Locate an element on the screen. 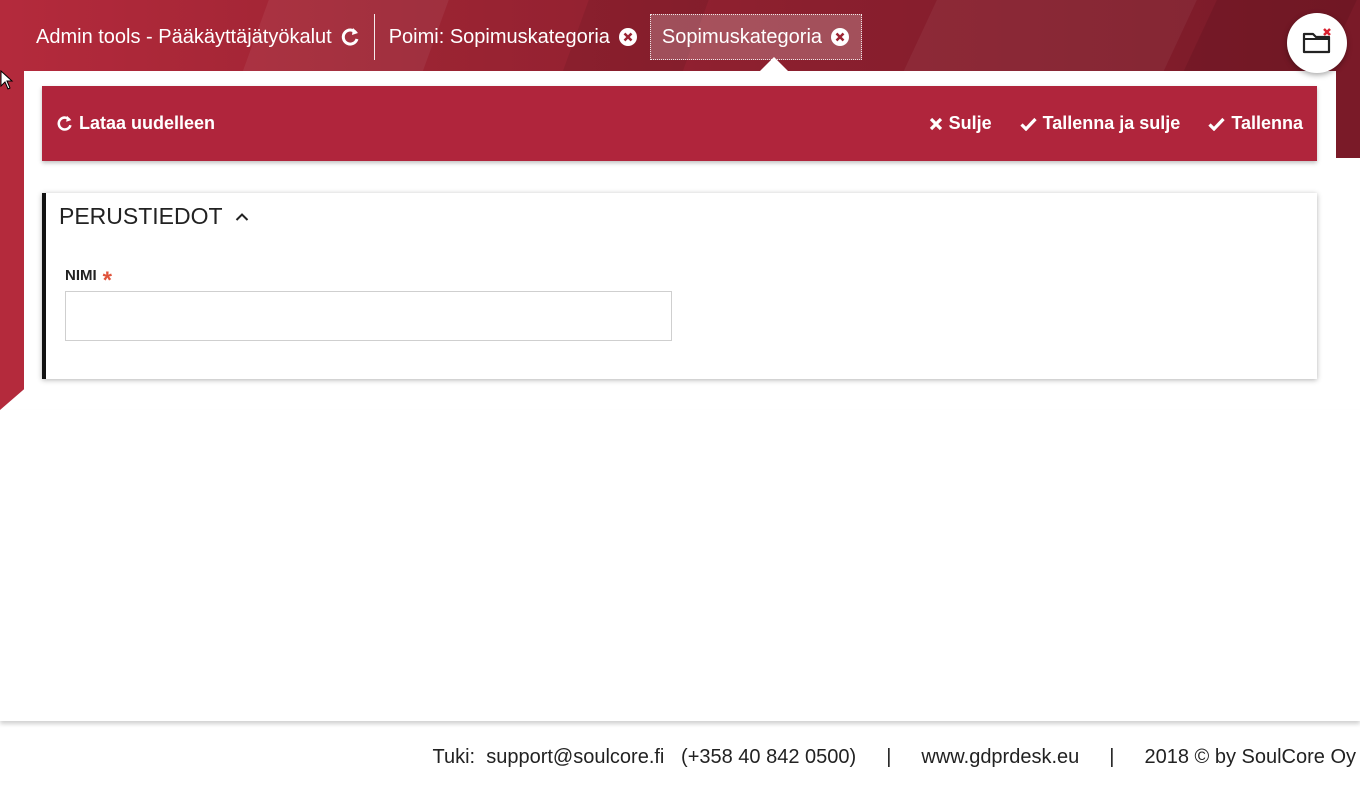 The image size is (1360, 800). tab-admin-tools: Admin tools - Pääkäyttäjätyökalut is located at coordinates (198, 37).